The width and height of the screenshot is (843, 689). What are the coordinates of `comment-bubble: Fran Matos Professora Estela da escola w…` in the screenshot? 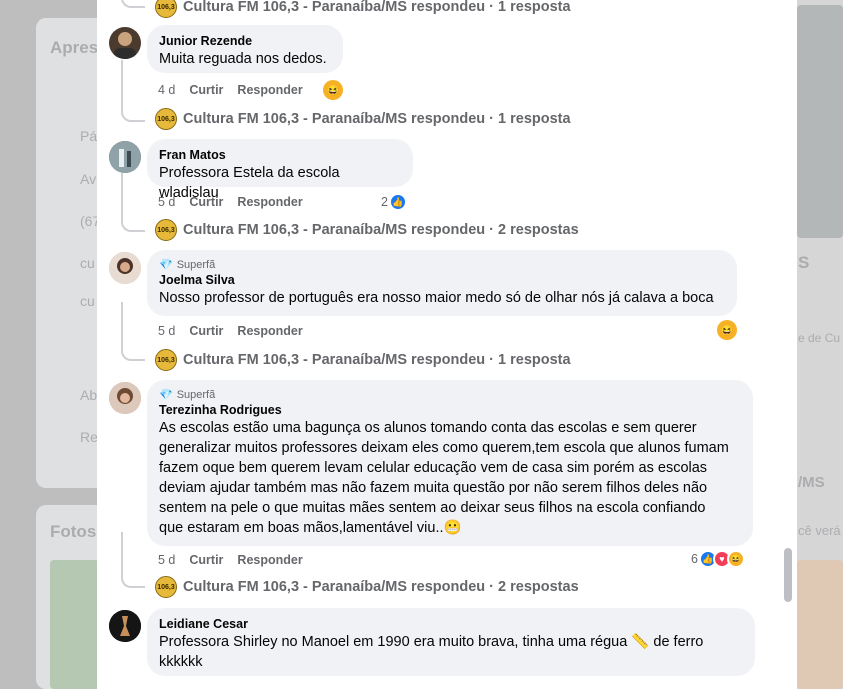 It's located at (280, 170).